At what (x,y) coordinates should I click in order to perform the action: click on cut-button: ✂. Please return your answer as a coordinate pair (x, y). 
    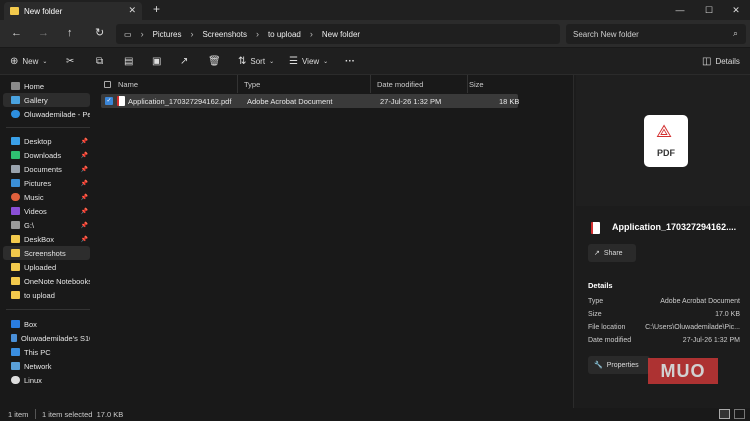
    Looking at the image, I should click on (70, 61).